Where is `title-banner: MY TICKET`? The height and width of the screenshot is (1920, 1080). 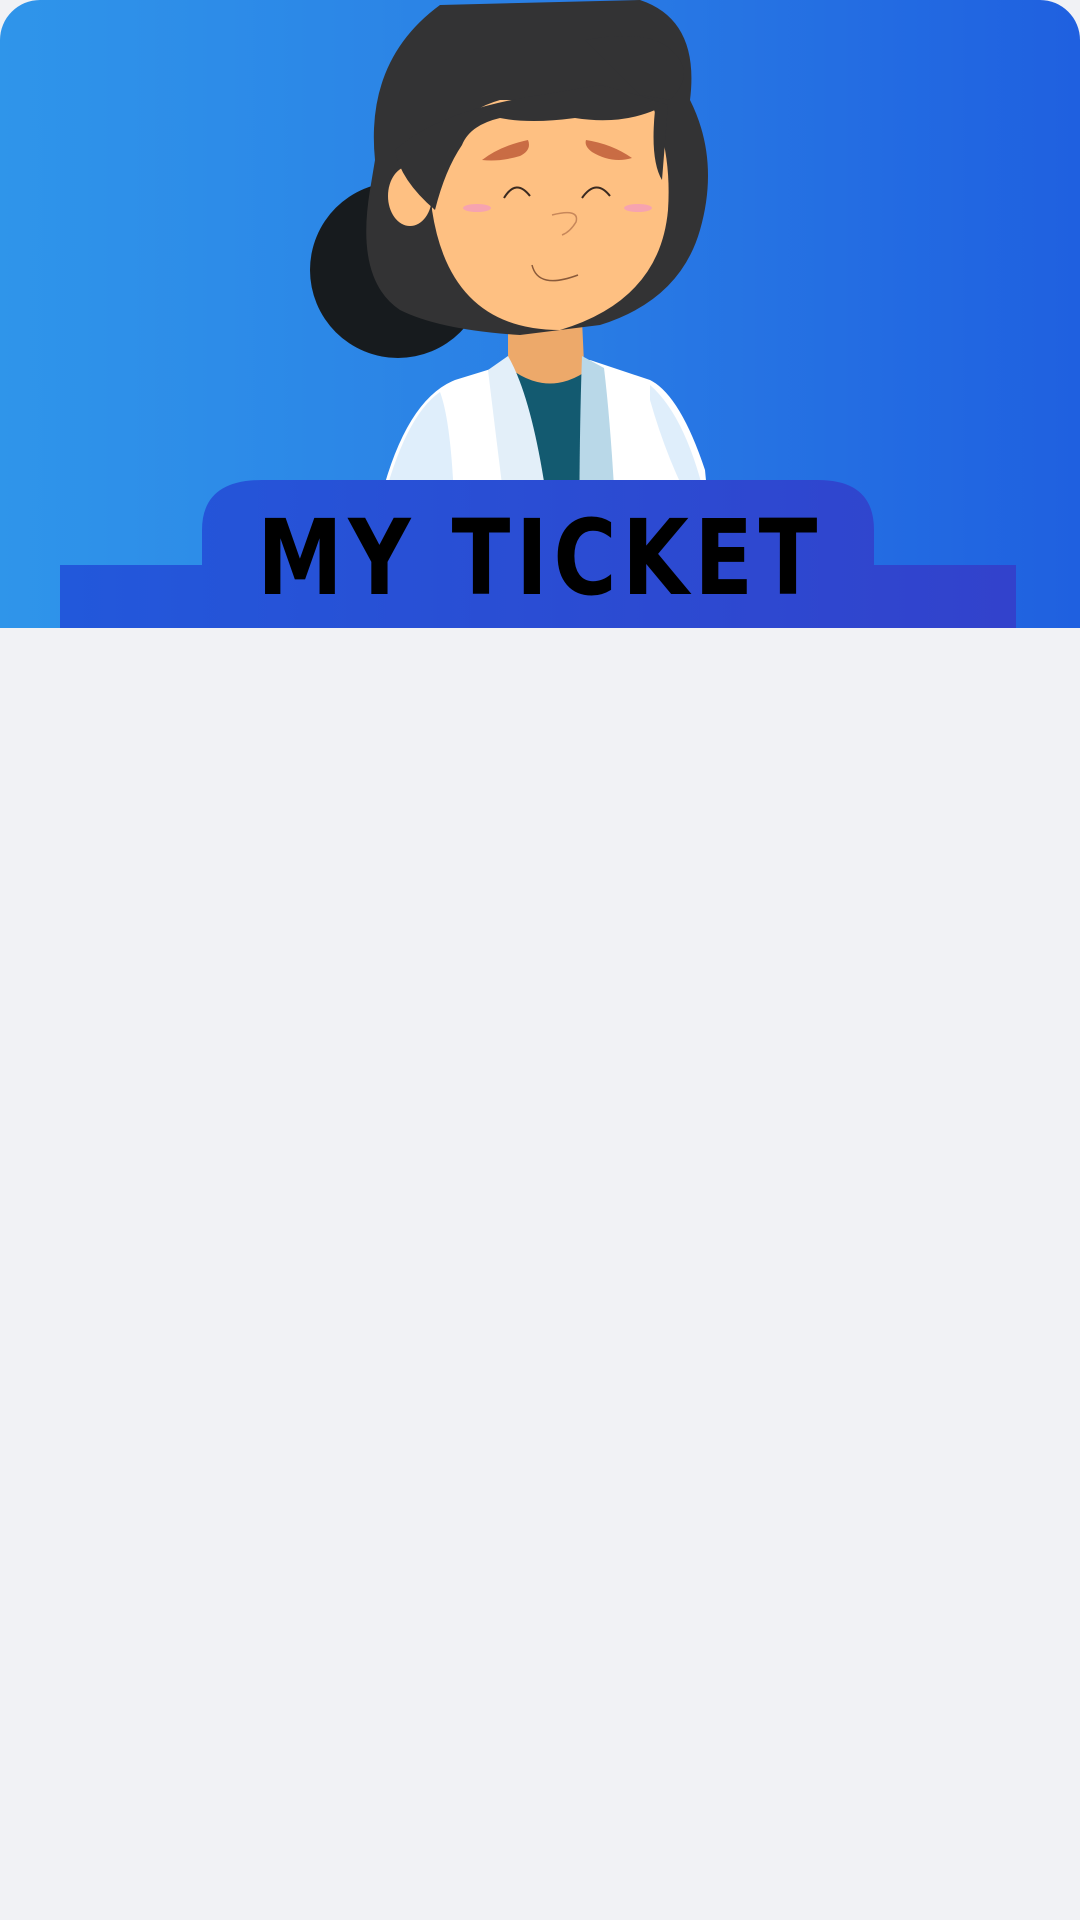 title-banner: MY TICKET is located at coordinates (540, 554).